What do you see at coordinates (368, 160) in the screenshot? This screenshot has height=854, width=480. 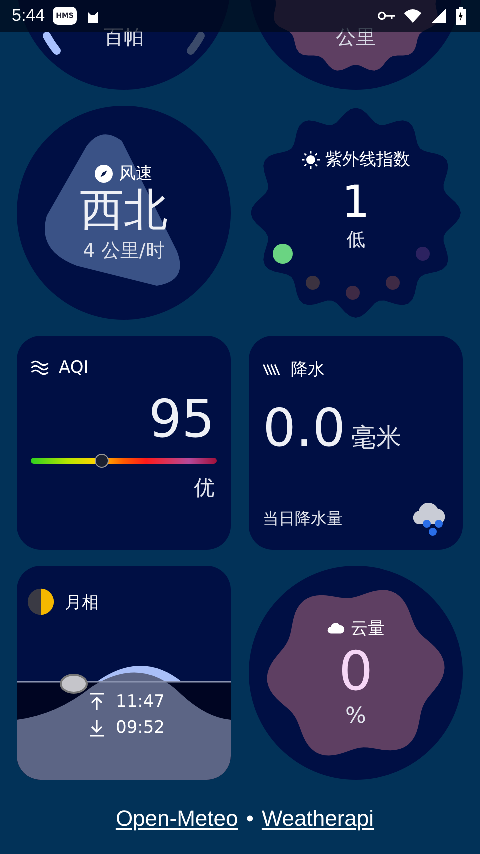 I see `card-title: 紫外线指数` at bounding box center [368, 160].